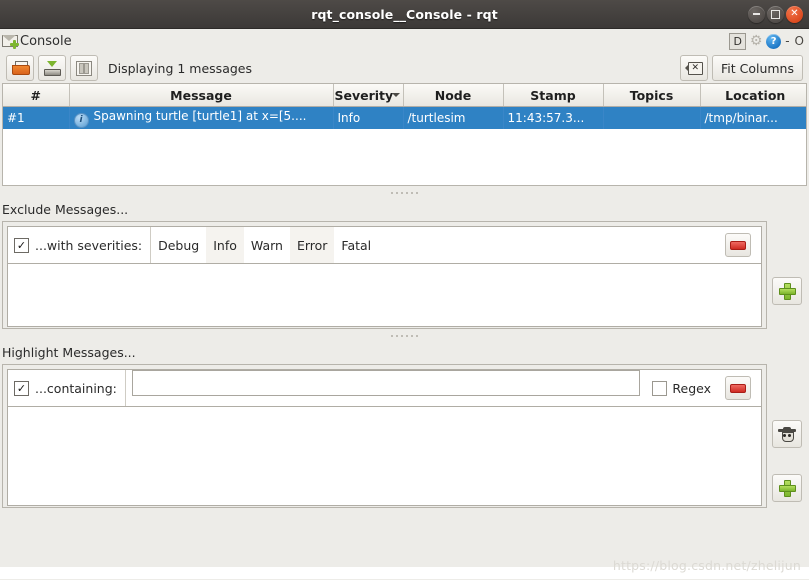 This screenshot has width=809, height=580. I want to click on pause-button, so click(84, 68).